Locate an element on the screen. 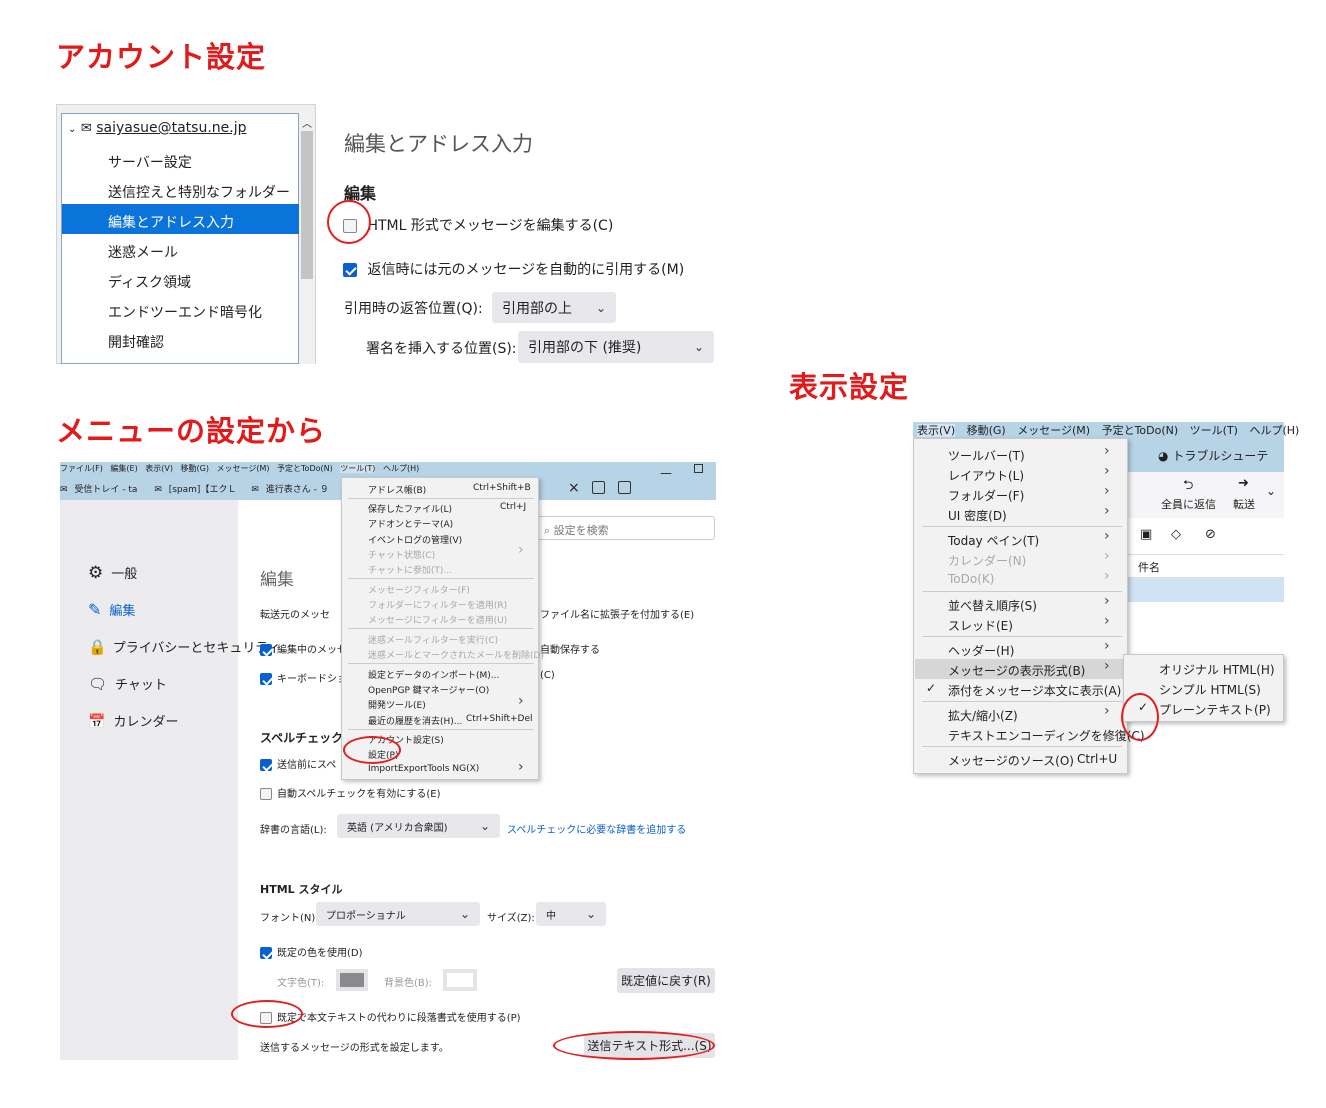 The image size is (1326, 1108). menu-item-toolbars: ツールバー(T) is located at coordinates (986, 455).